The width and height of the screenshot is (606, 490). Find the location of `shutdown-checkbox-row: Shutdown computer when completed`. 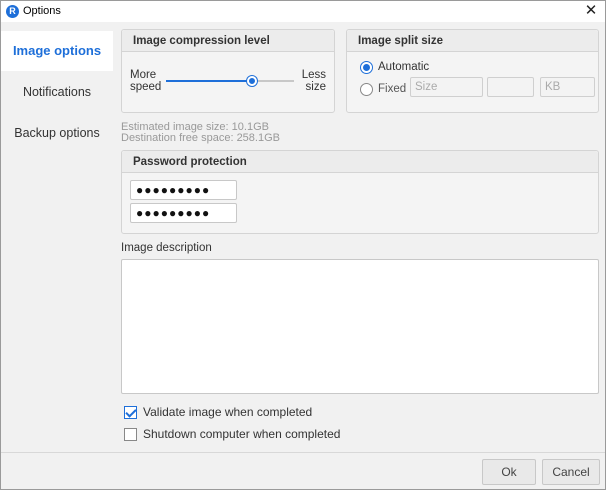

shutdown-checkbox-row: Shutdown computer when completed is located at coordinates (232, 434).